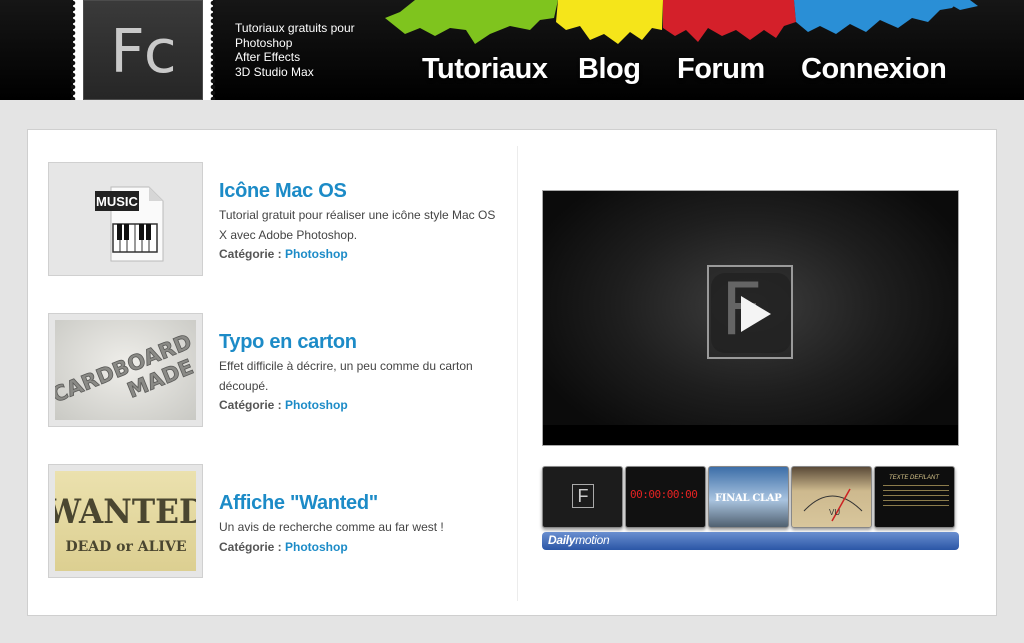 This screenshot has width=1024, height=643. What do you see at coordinates (609, 69) in the screenshot?
I see `nav-blog: Blog` at bounding box center [609, 69].